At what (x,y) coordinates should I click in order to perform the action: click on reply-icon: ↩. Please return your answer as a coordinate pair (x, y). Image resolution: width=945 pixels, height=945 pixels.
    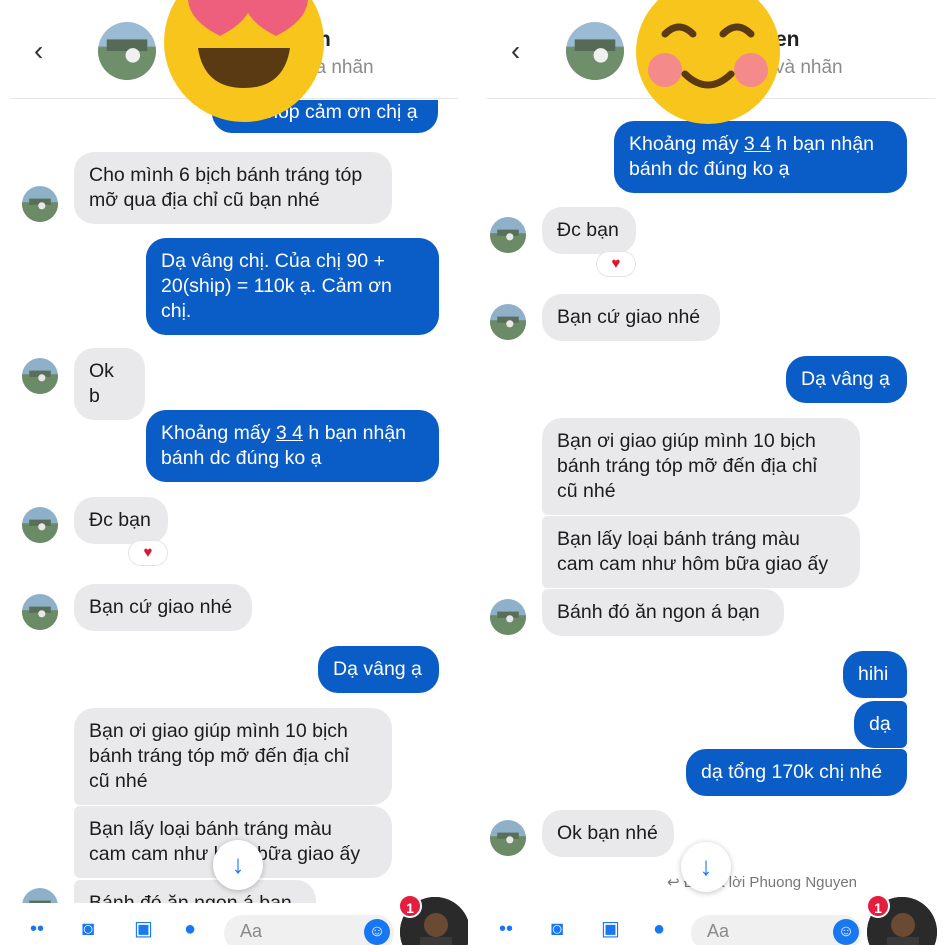
    Looking at the image, I should click on (675, 882).